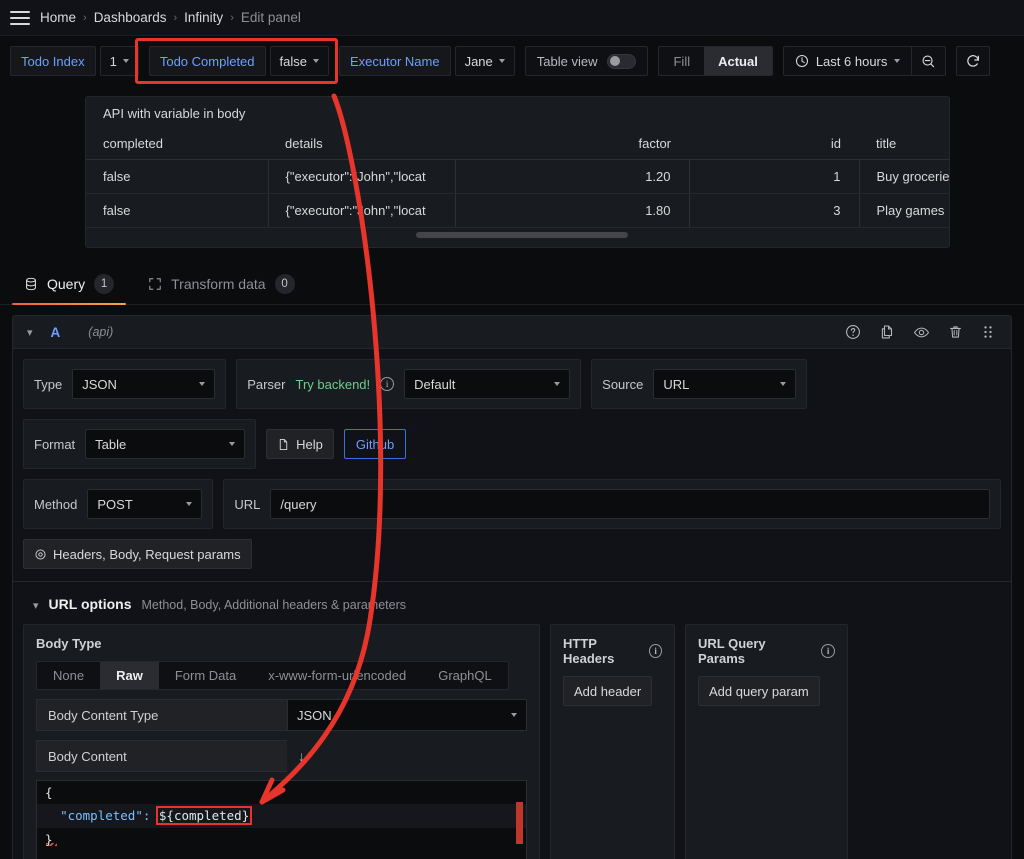 This screenshot has height=859, width=1024. Describe the element at coordinates (988, 332) in the screenshot. I see `drag-handle-icon` at that location.